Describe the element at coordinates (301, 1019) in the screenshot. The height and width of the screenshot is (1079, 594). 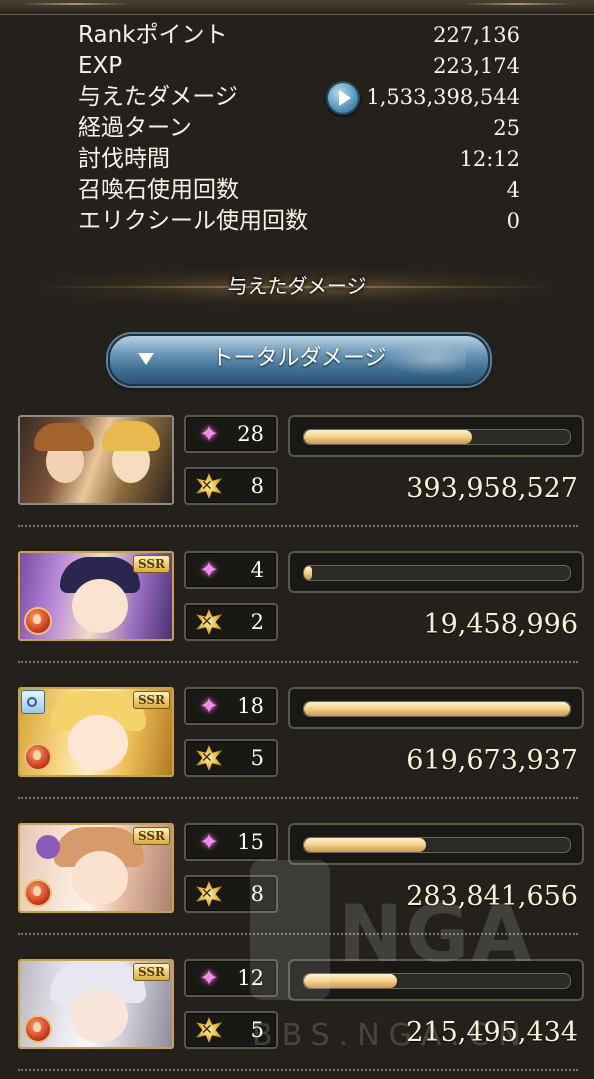
I see `character-row: SSR ✦ 12 ✕ 5 215,495,434` at that location.